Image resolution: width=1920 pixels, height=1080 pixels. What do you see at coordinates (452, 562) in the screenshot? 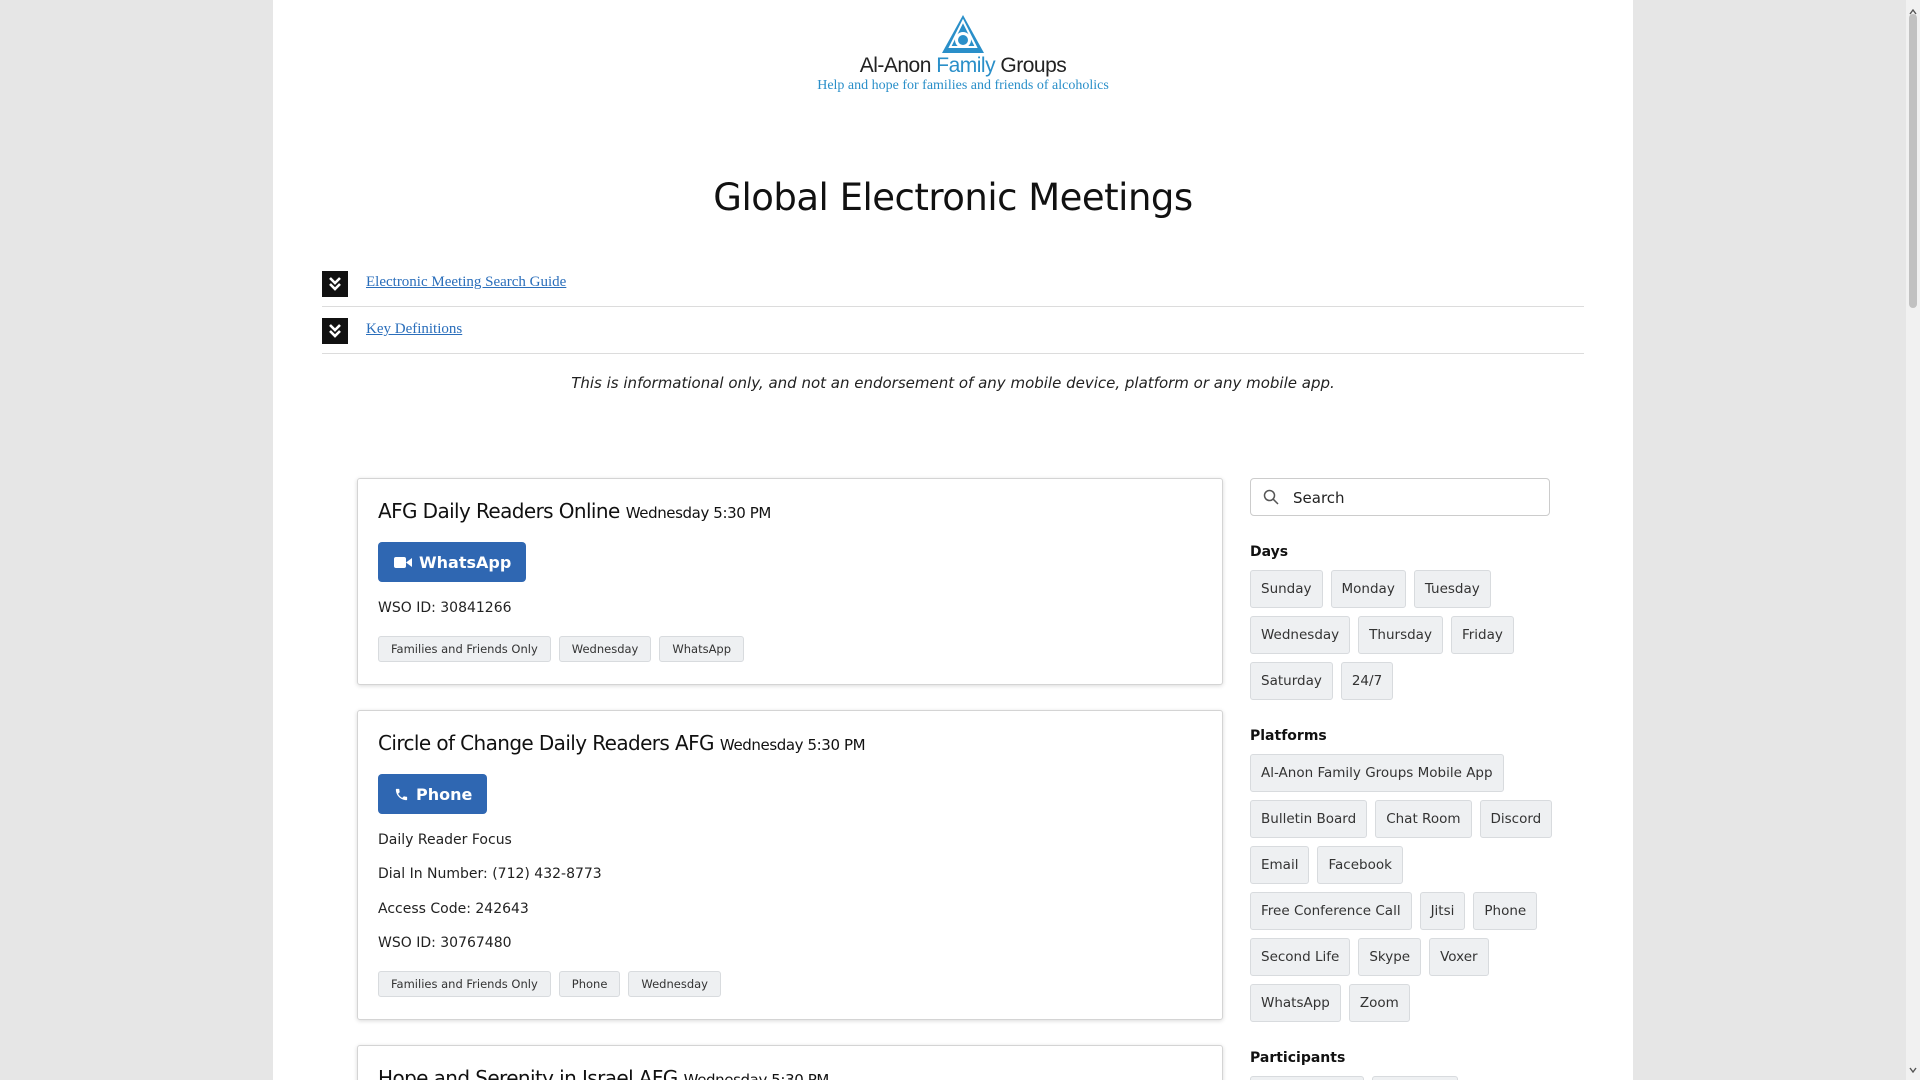
I see `whatsapp-button: WhatsApp` at bounding box center [452, 562].